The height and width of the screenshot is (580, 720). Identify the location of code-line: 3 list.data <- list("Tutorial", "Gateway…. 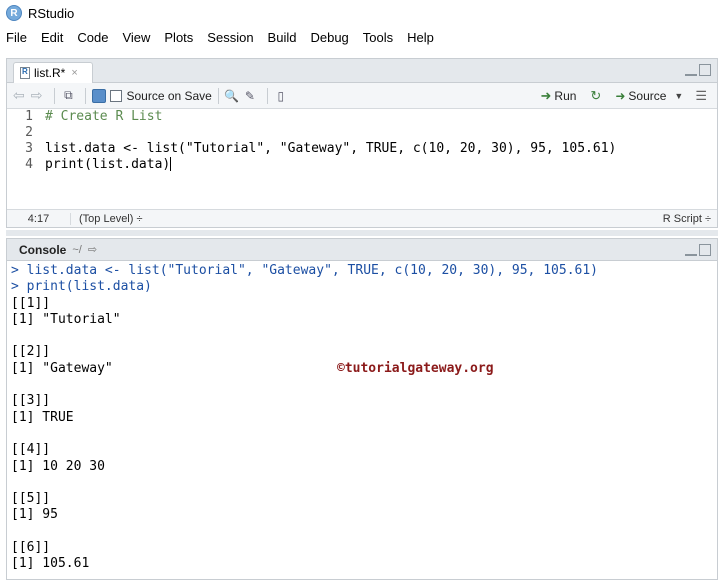
(362, 149).